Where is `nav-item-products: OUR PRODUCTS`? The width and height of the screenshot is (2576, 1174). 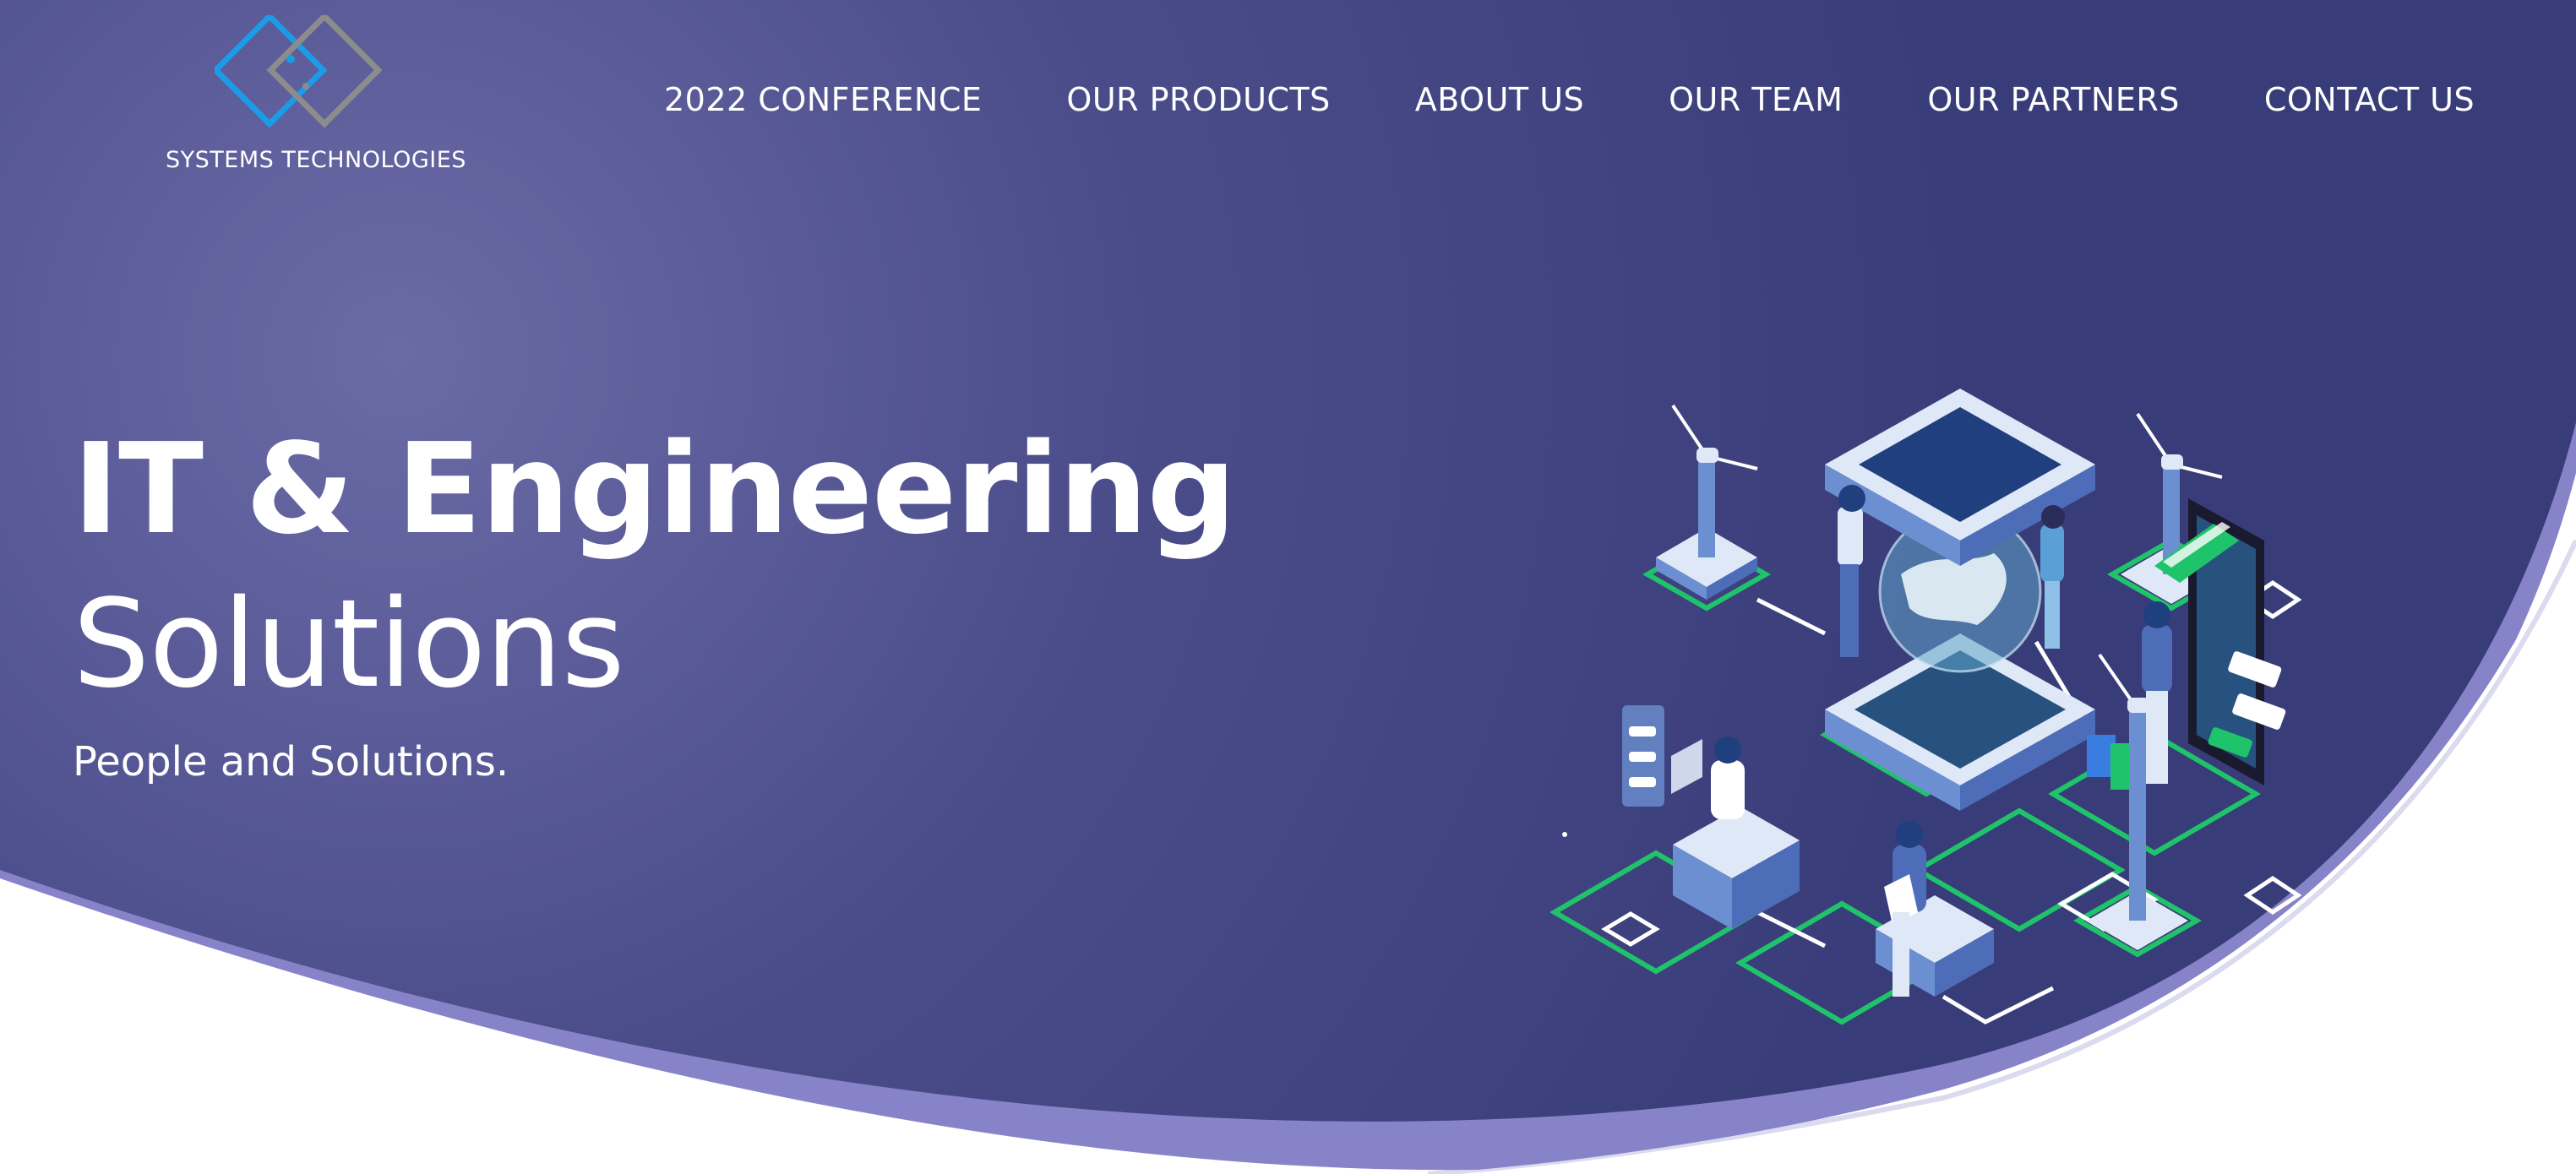 nav-item-products: OUR PRODUCTS is located at coordinates (1198, 99).